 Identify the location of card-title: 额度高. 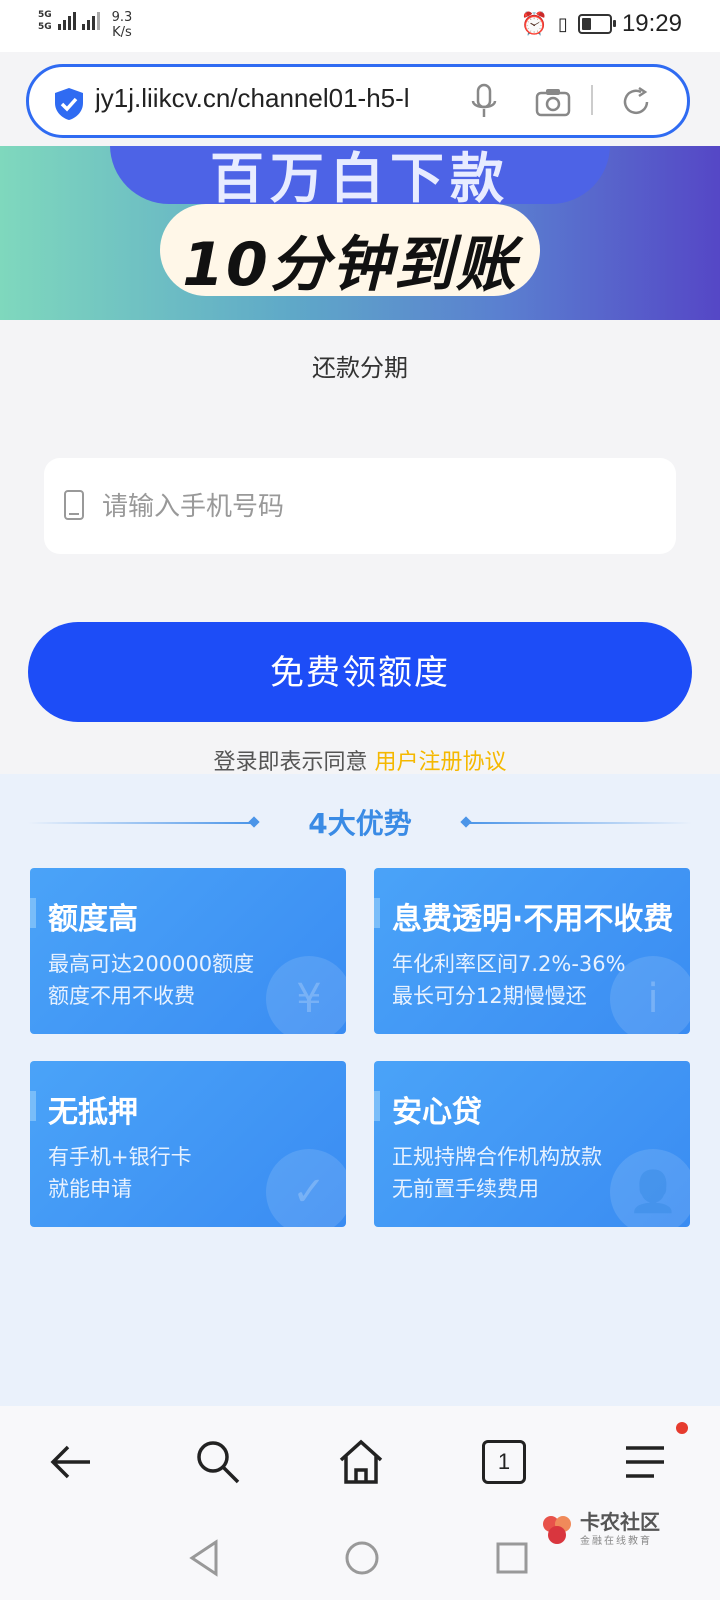
(93, 919).